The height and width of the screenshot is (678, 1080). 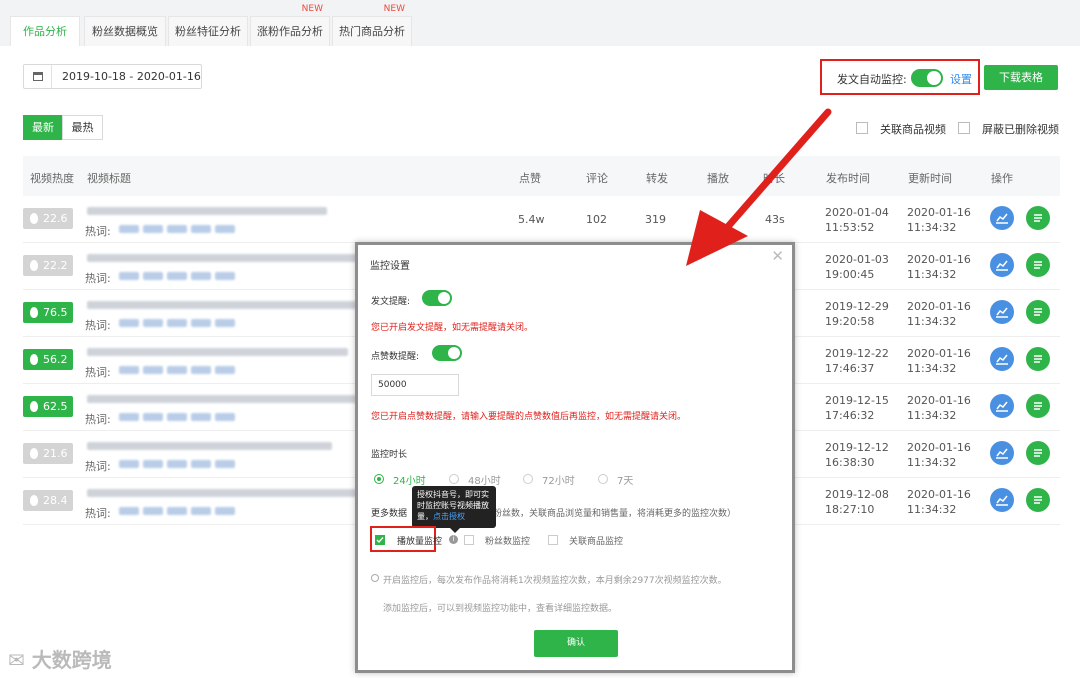 What do you see at coordinates (290, 25) in the screenshot?
I see `tab-fan-growth-works: NEW 涨粉作品分析` at bounding box center [290, 25].